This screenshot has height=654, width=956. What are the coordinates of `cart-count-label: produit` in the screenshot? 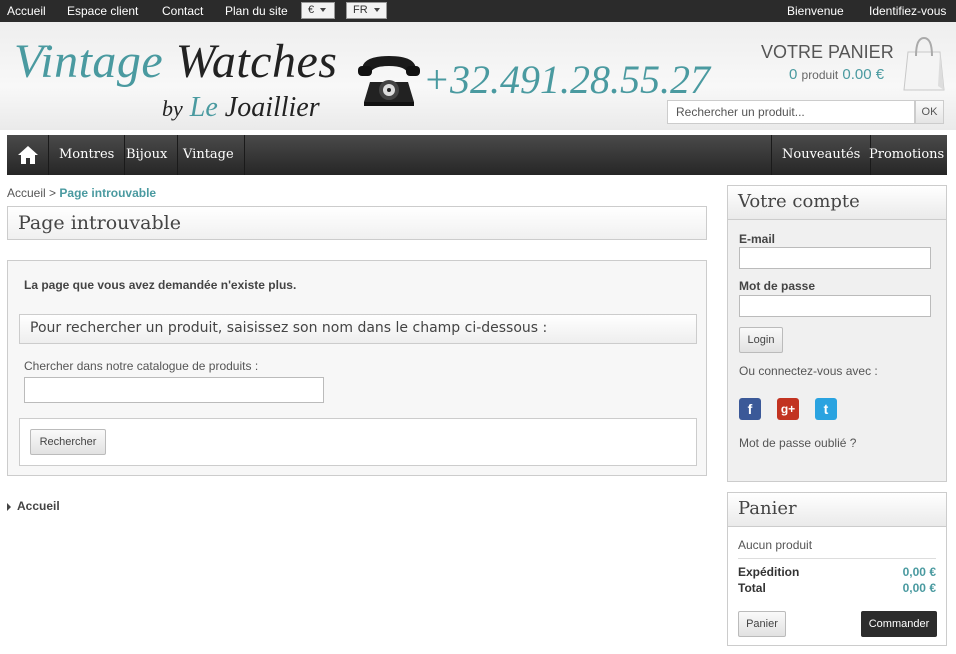 It's located at (820, 75).